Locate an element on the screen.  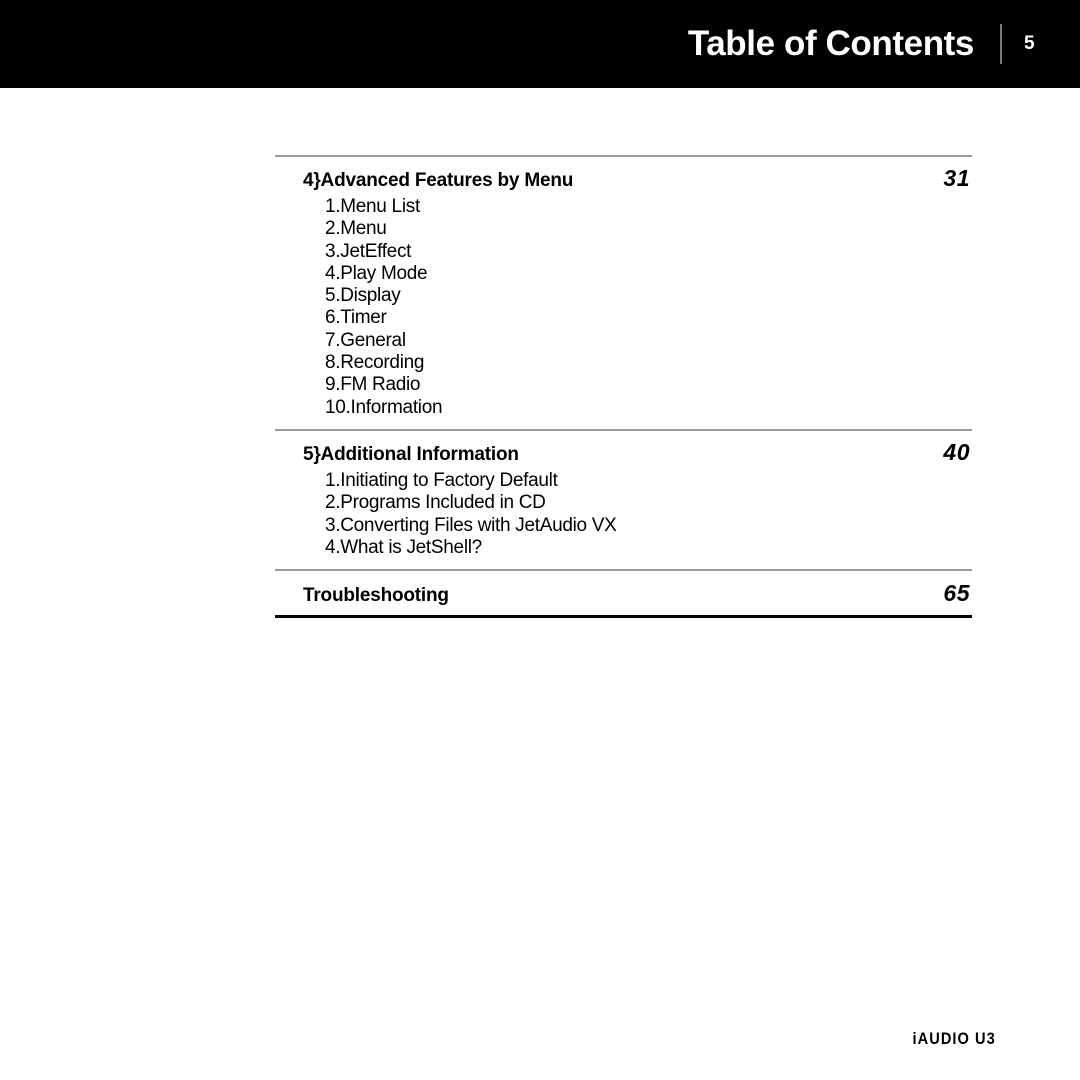
header-divider is located at coordinates (1001, 44).